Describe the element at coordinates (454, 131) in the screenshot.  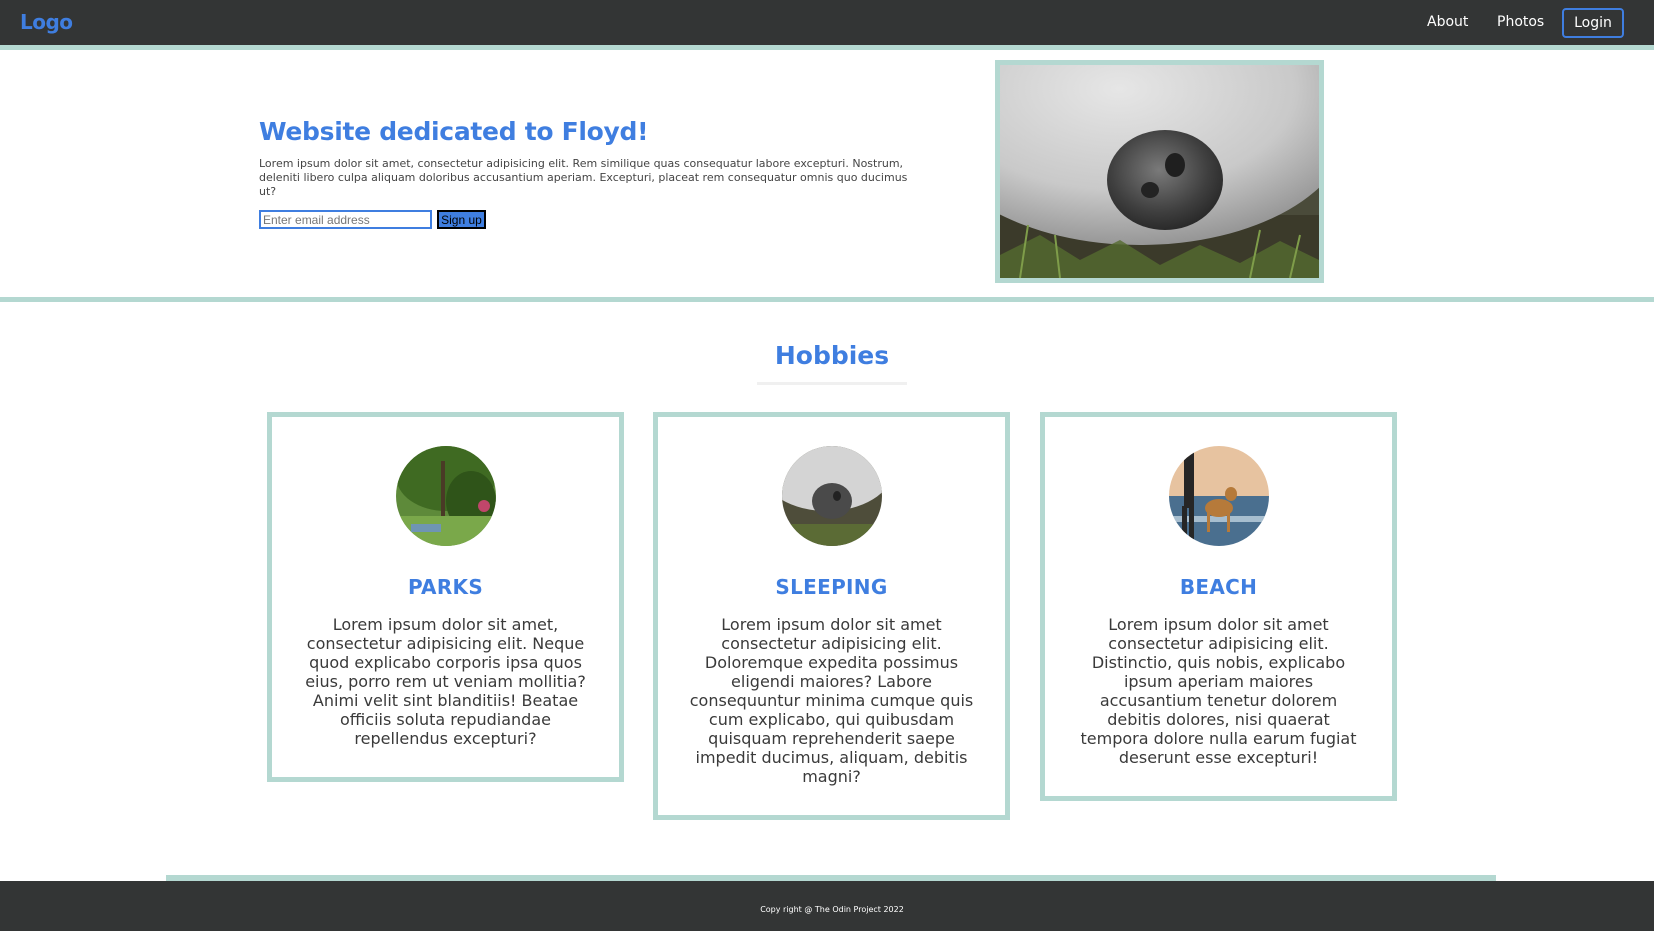
I see `hero-title: Website dedicated to Floyd!` at that location.